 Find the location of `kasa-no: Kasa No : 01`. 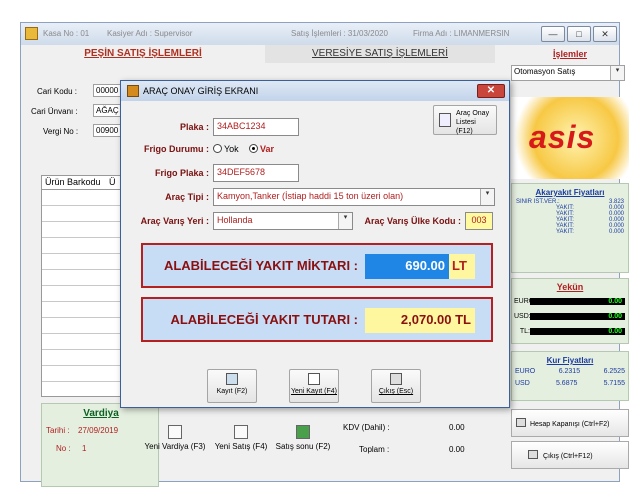

kasa-no: Kasa No : 01 is located at coordinates (66, 33).